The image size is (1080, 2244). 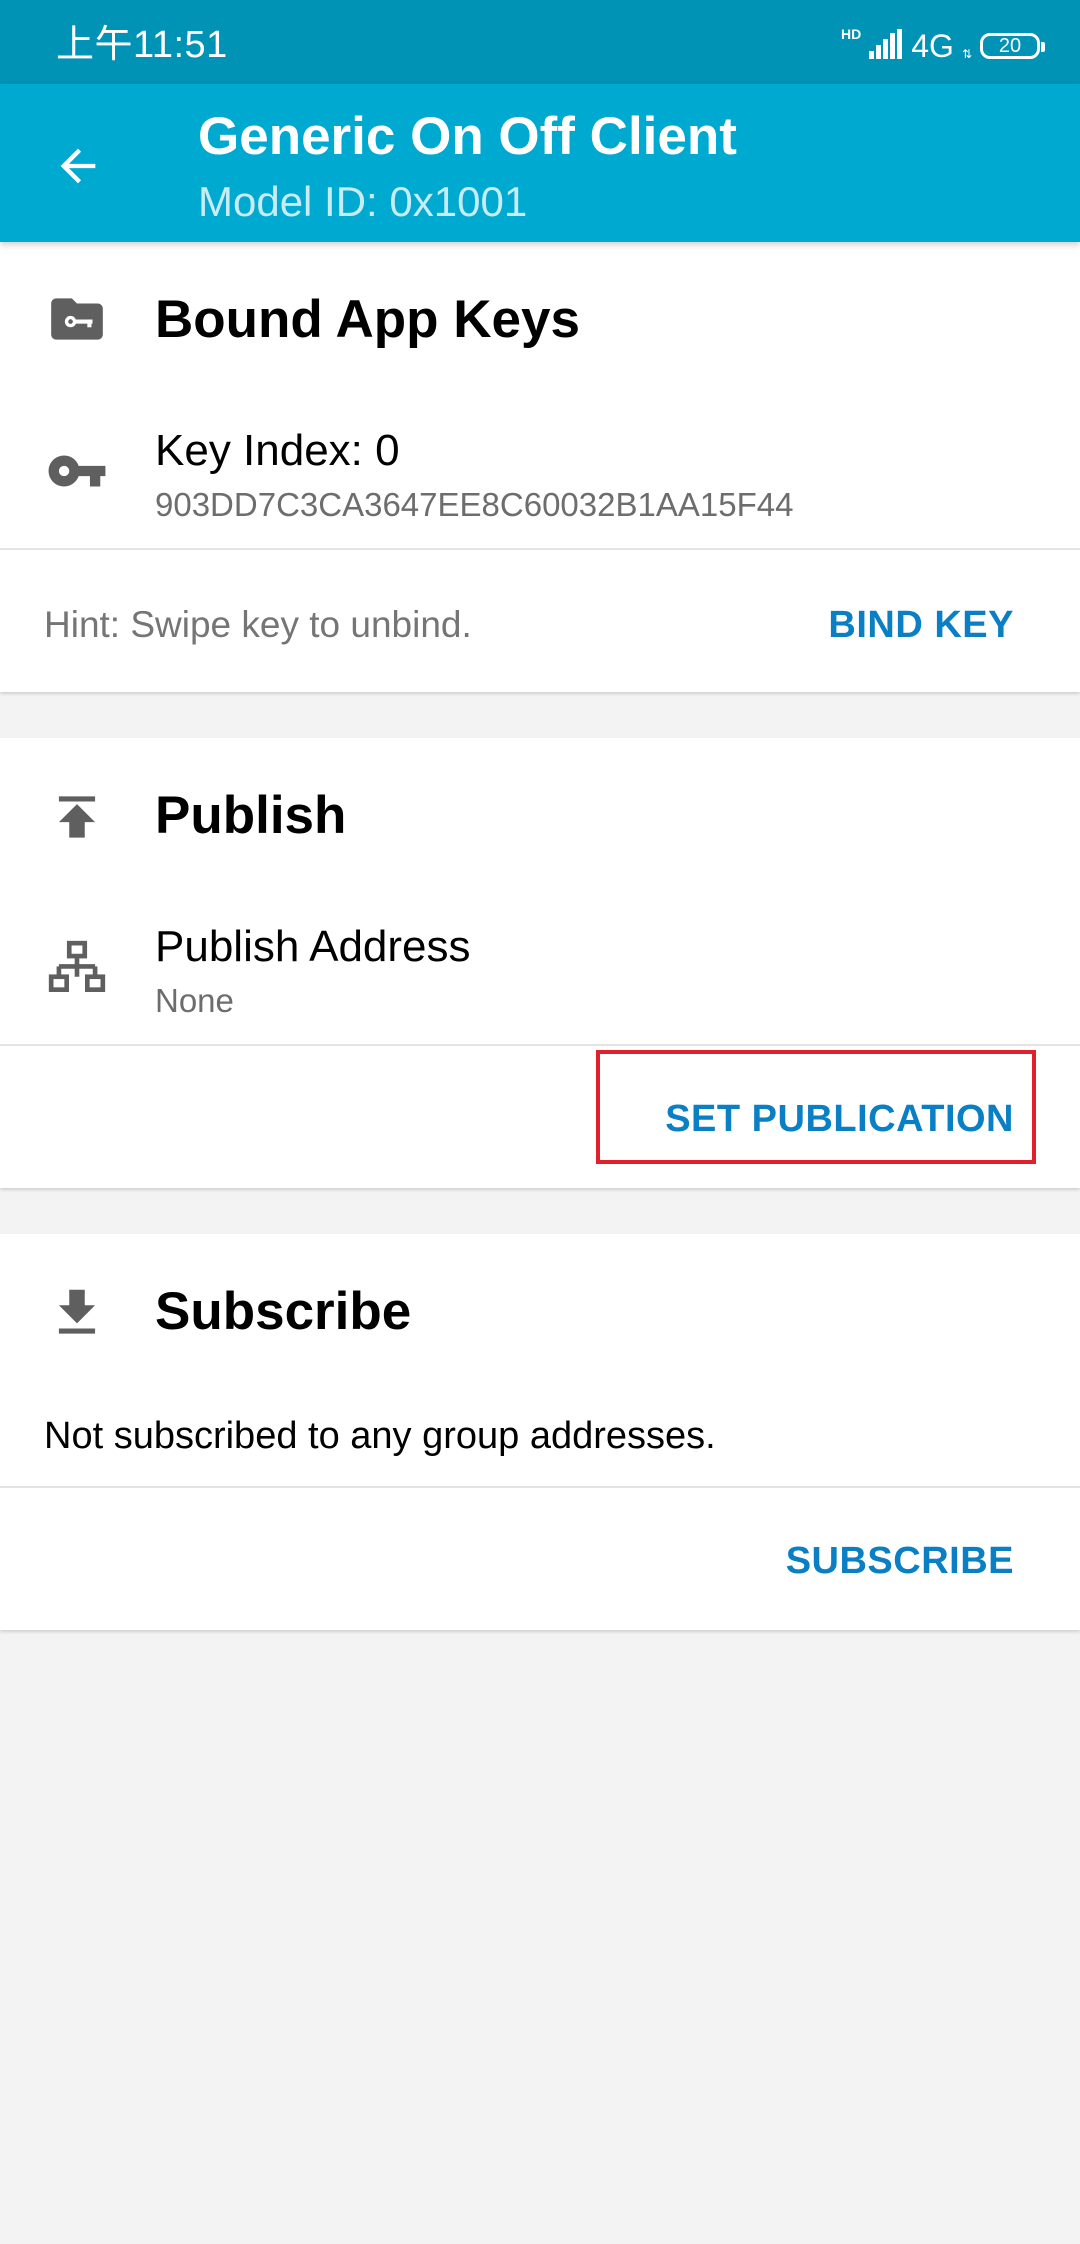 What do you see at coordinates (77, 319) in the screenshot?
I see `folder-key-icon` at bounding box center [77, 319].